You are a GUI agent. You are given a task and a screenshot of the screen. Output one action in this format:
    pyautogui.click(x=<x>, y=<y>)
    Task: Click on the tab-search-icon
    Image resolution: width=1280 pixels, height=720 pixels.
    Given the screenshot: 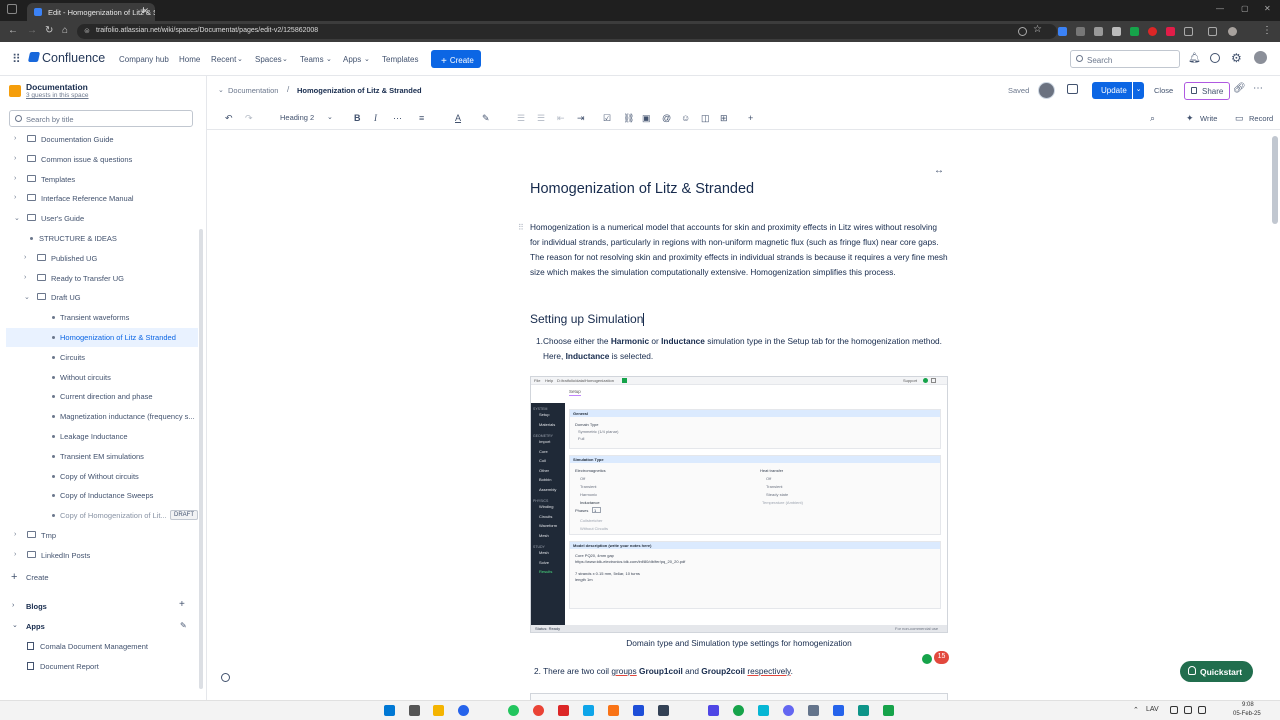 What is the action you would take?
    pyautogui.click(x=12, y=9)
    